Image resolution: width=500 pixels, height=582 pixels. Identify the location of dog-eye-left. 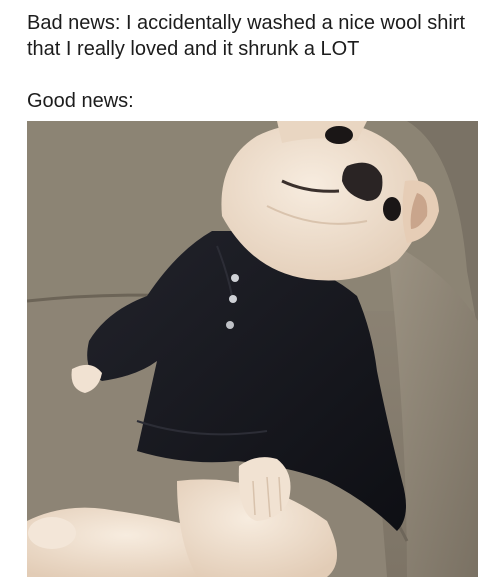
(339, 135).